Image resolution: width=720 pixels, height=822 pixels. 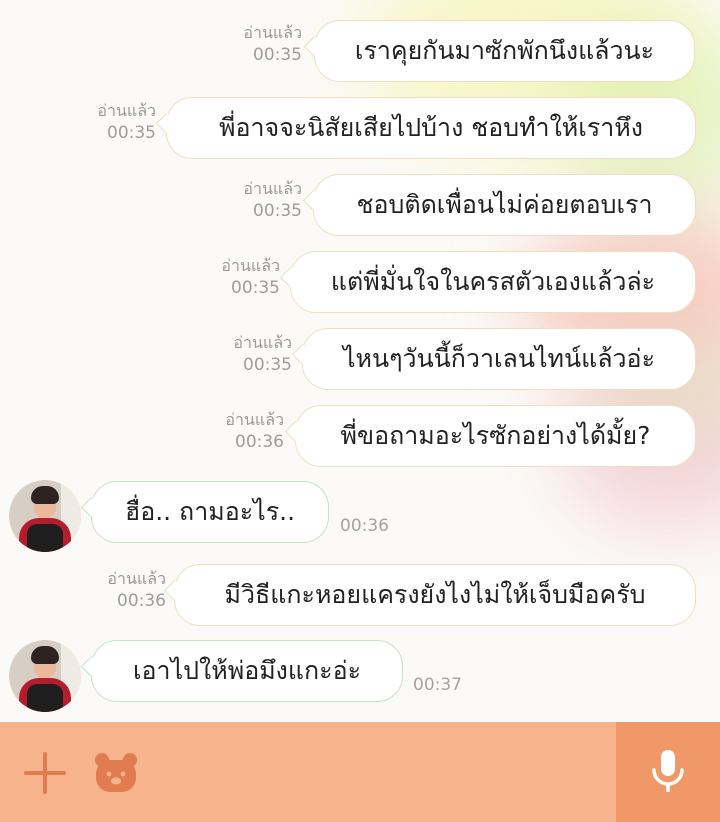 I want to click on message-bubble: เอาไปให้พ่อมึงแกะอ่ะ, so click(x=247, y=671).